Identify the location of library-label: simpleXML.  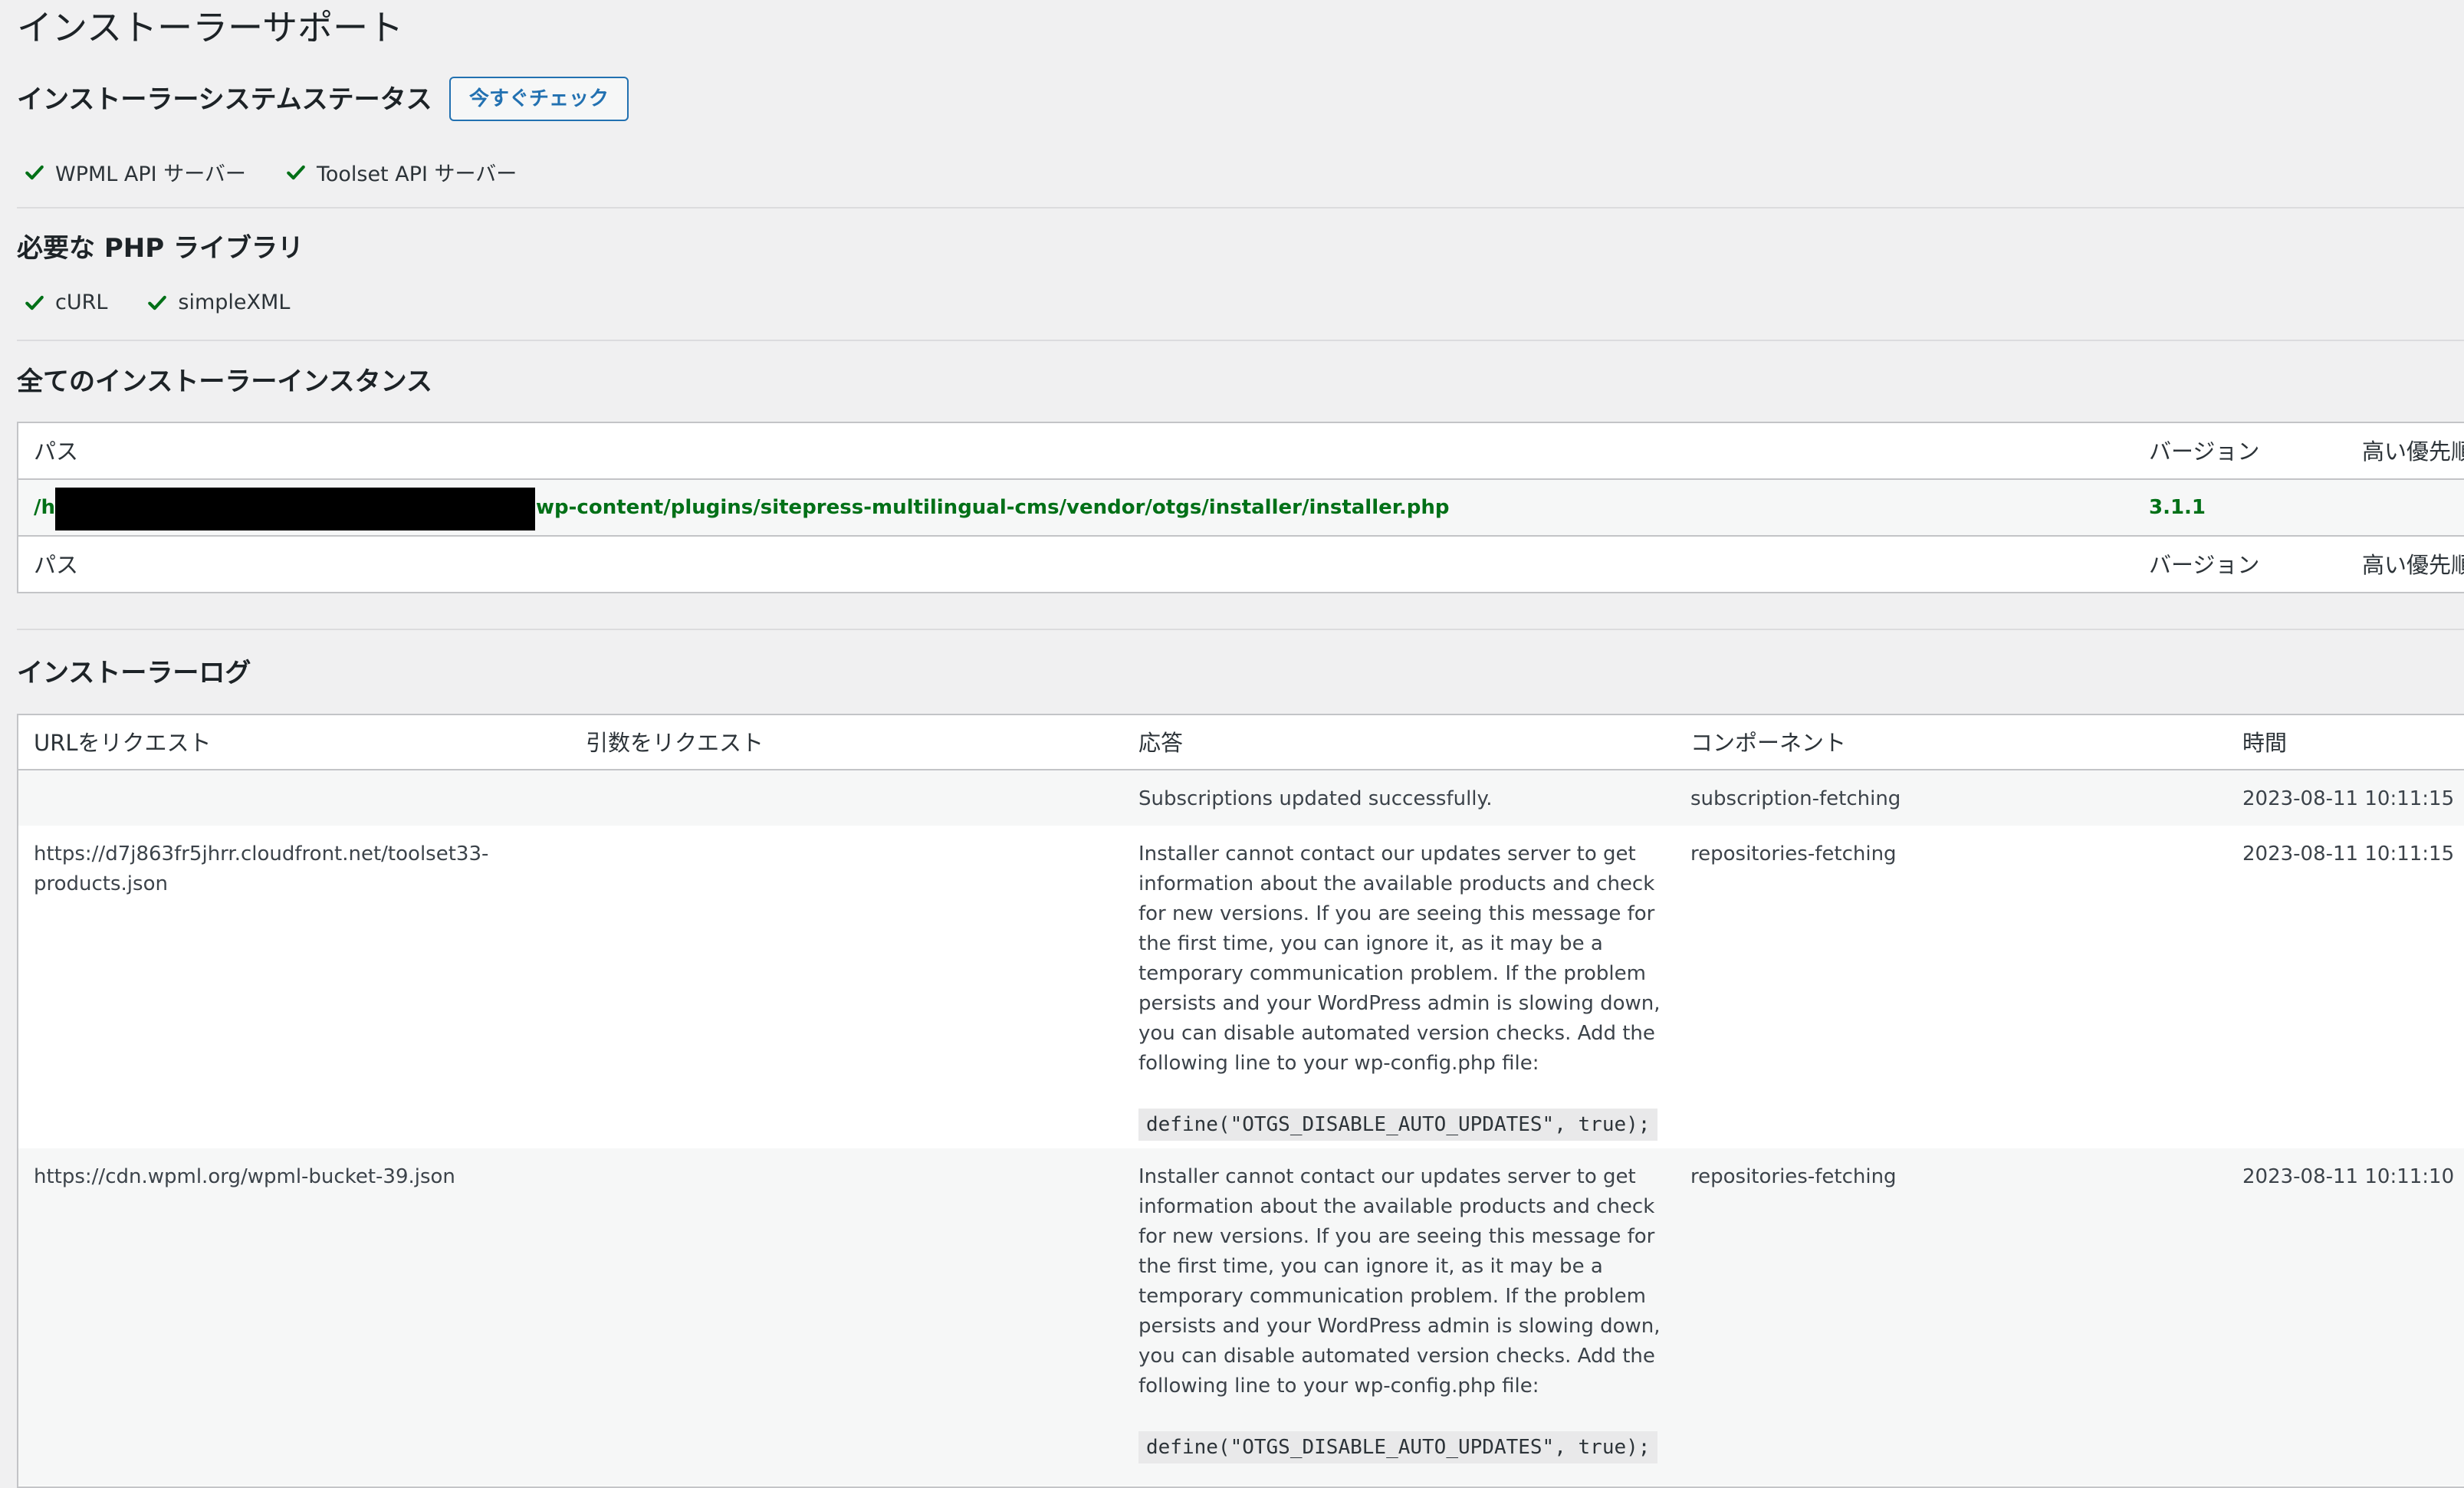
(234, 302).